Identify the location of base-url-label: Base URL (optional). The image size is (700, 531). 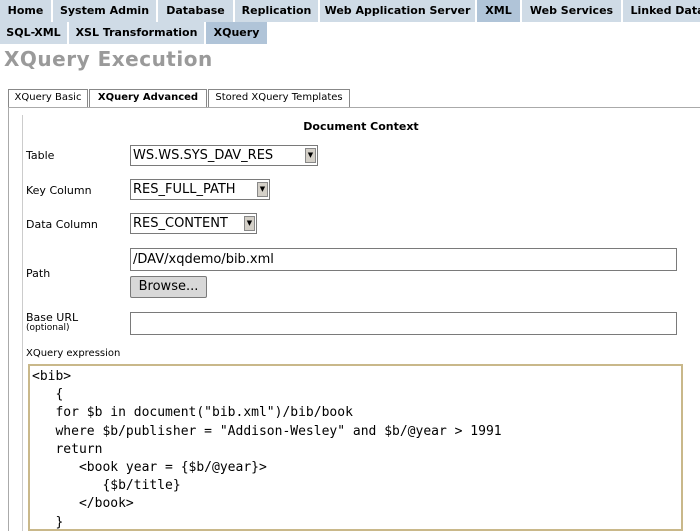
(52, 322).